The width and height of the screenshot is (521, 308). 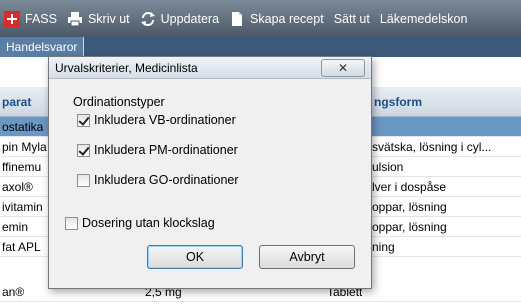 I want to click on ordination-types-label: Ordinationstyper, so click(x=119, y=102).